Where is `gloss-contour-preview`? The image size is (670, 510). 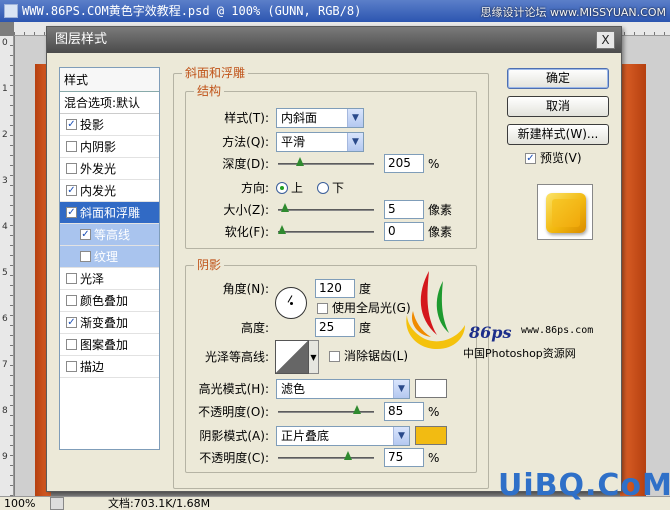 gloss-contour-preview is located at coordinates (292, 357).